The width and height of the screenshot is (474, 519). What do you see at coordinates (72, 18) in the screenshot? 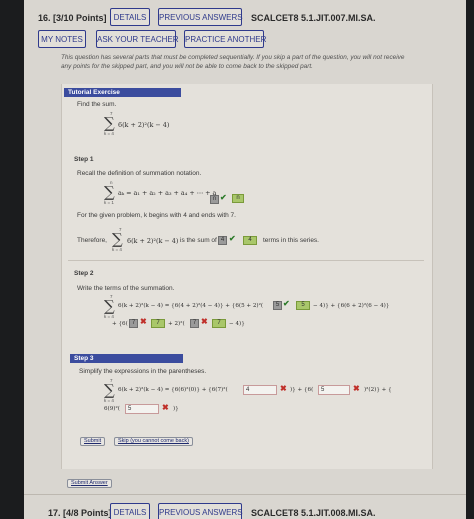
I see `question-16-title: 16. [3/10 Points]` at bounding box center [72, 18].